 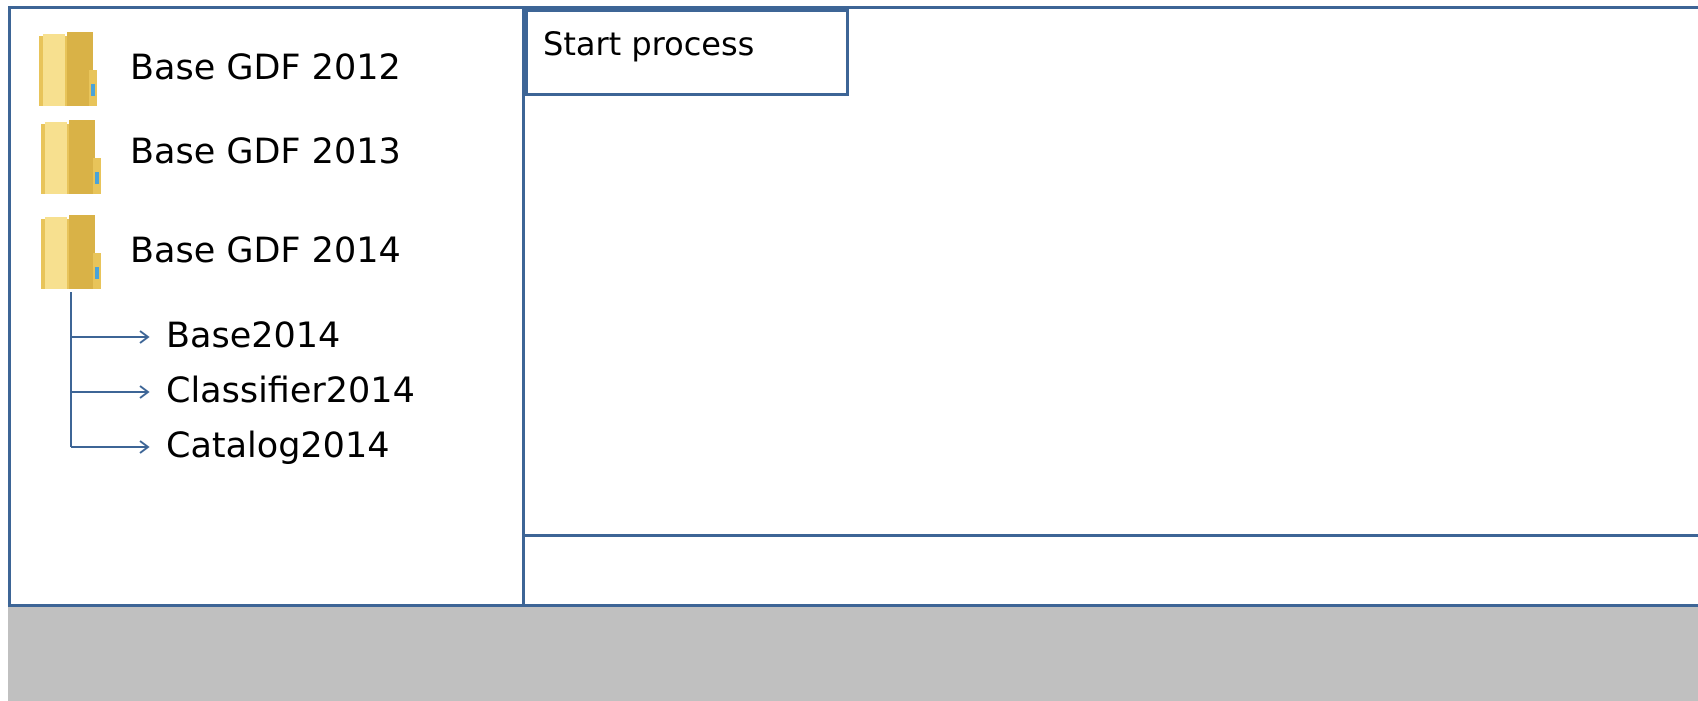 I want to click on folder-item-base-gdf-2013: Base GDF 2013, so click(x=262, y=158).